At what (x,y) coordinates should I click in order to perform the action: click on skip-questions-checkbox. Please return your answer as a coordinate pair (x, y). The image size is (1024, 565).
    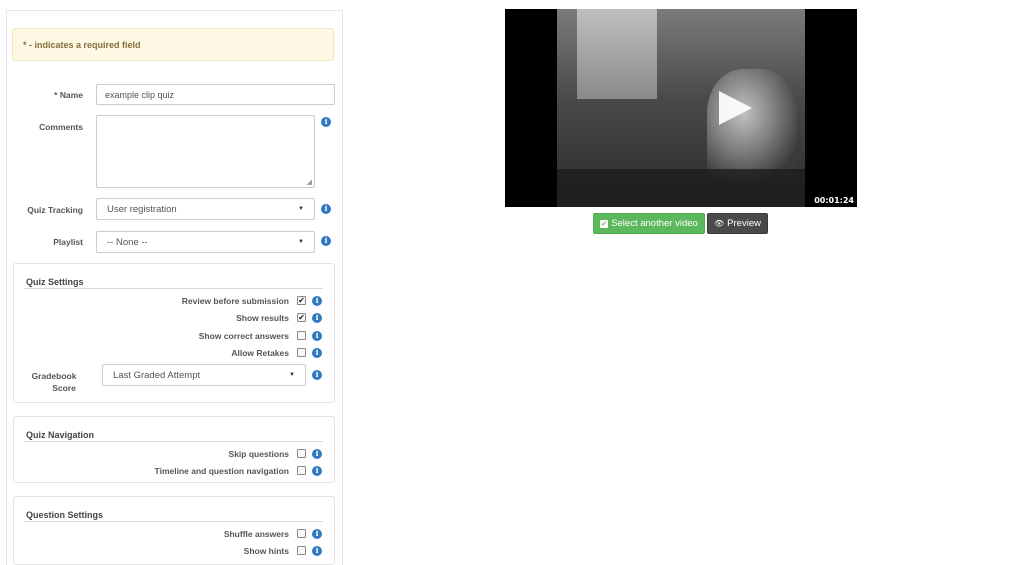
    Looking at the image, I should click on (301, 453).